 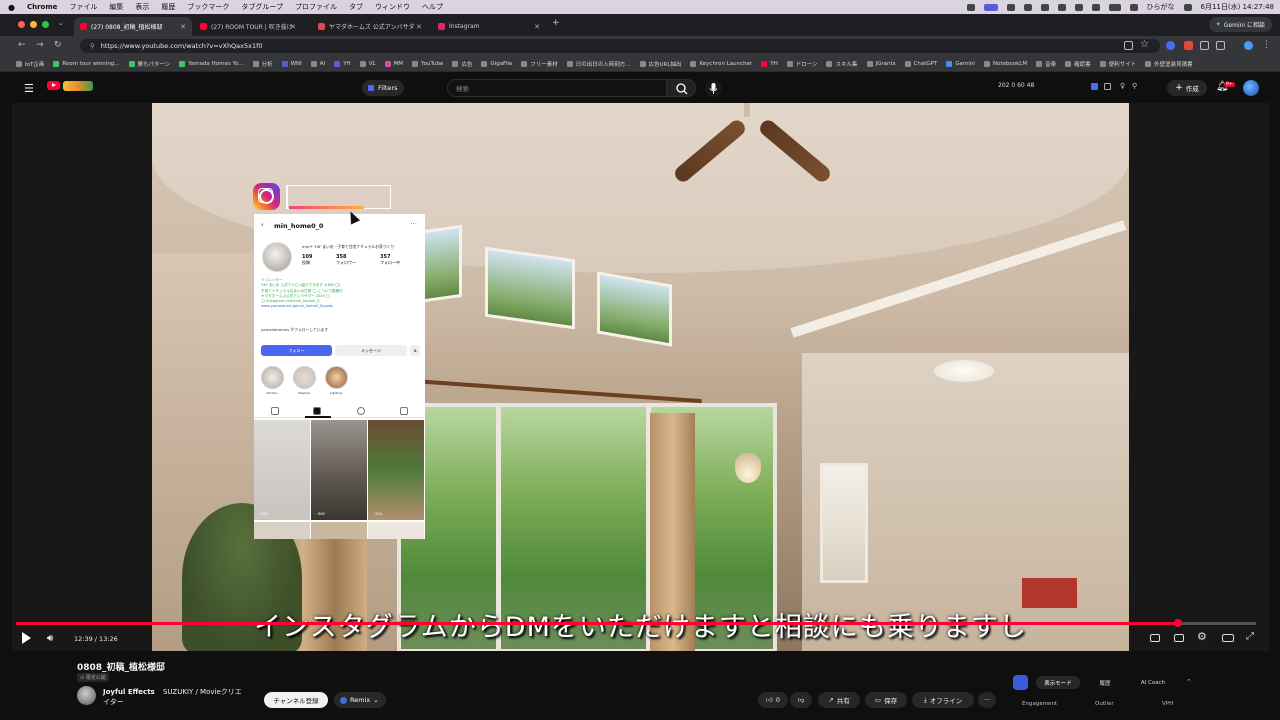 I want to click on extension-logo-icon, so click(x=1020, y=682).